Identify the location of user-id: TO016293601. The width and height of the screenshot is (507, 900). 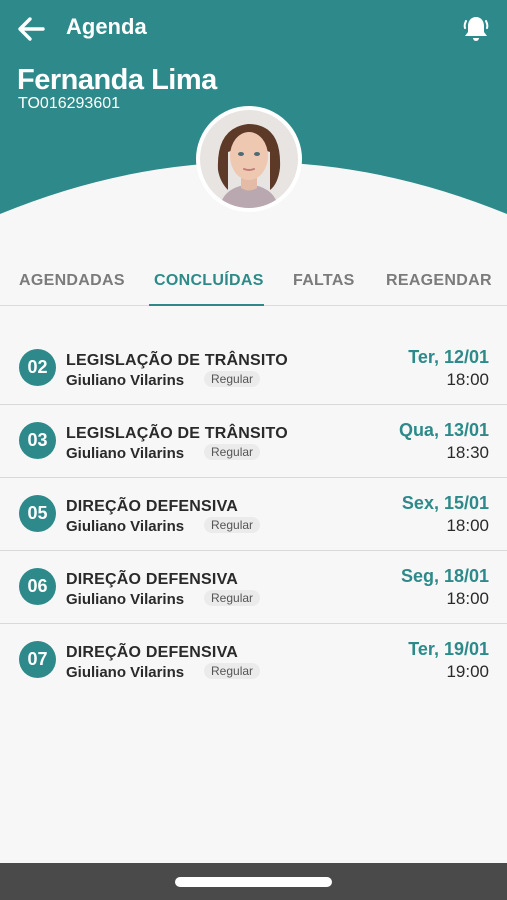
(69, 103).